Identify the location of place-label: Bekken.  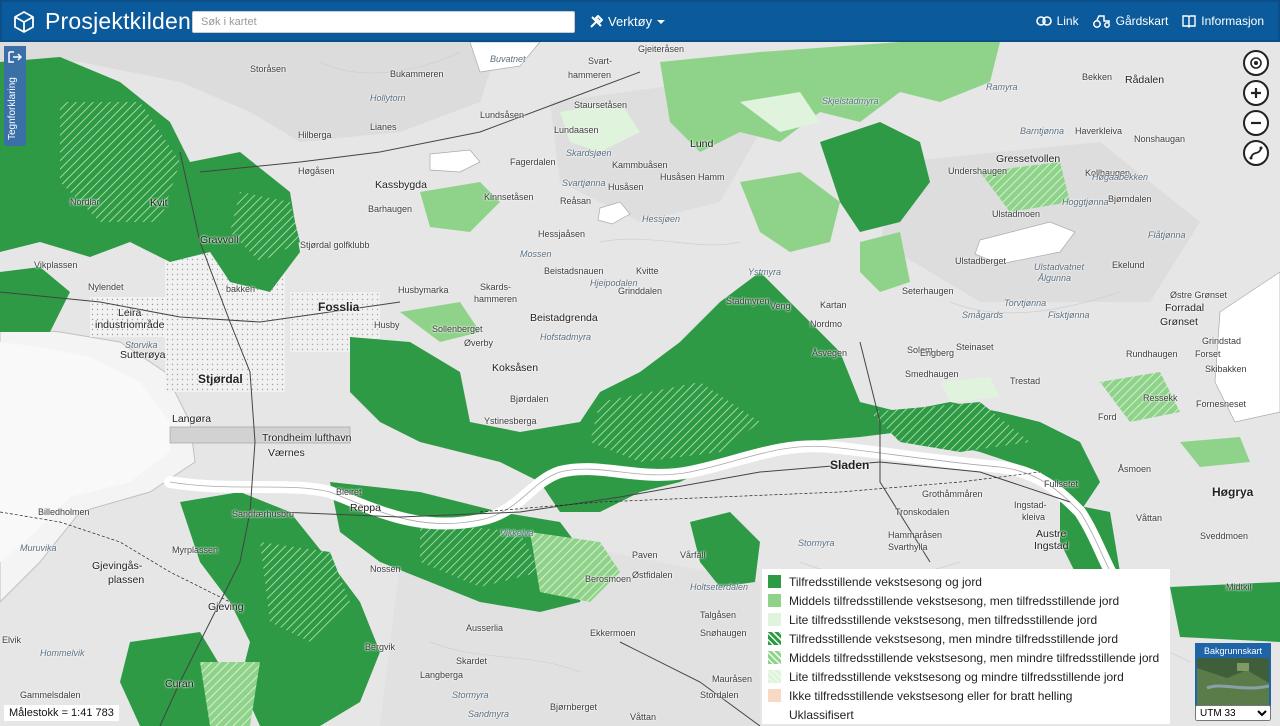
(1097, 77).